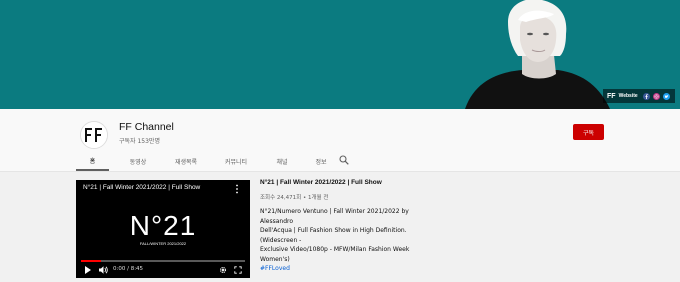  I want to click on channel-name: FF Channel, so click(146, 127).